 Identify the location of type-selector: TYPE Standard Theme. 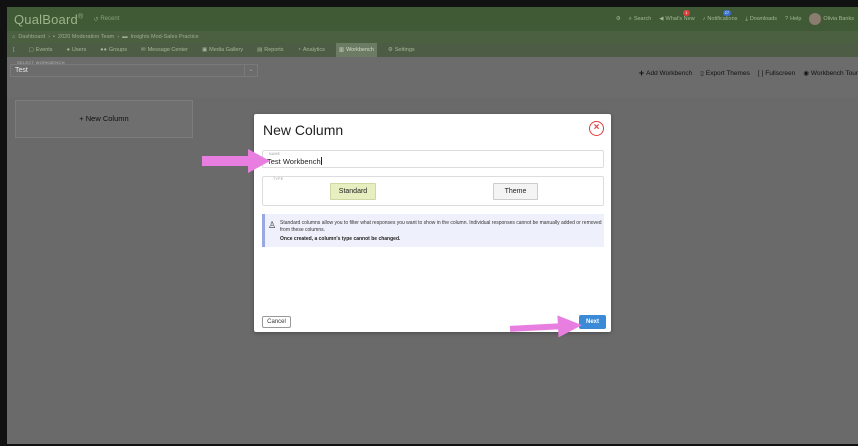
(433, 191).